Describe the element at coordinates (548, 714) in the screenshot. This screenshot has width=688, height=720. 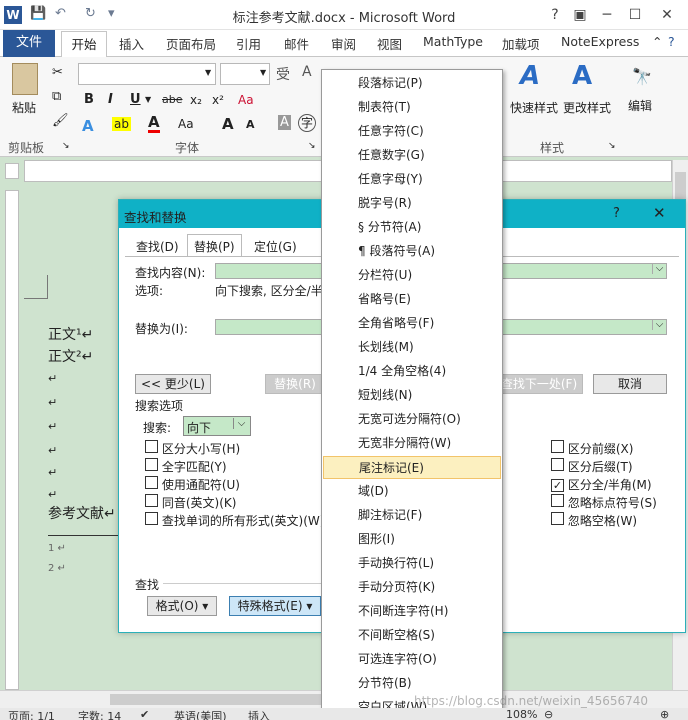
I see `zoom-out-icon: ⊖` at that location.